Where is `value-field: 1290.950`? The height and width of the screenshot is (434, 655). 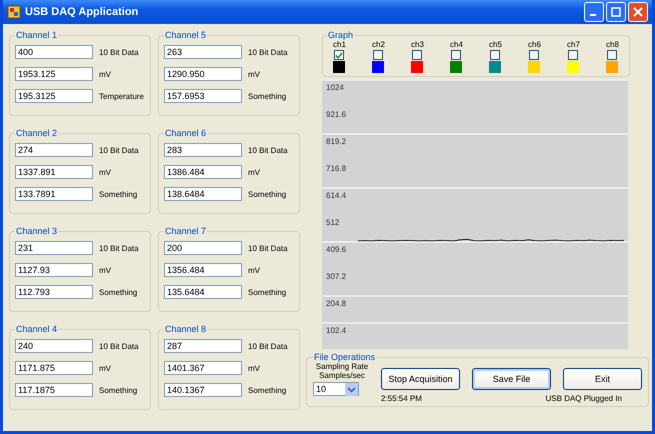 value-field: 1290.950 is located at coordinates (203, 74).